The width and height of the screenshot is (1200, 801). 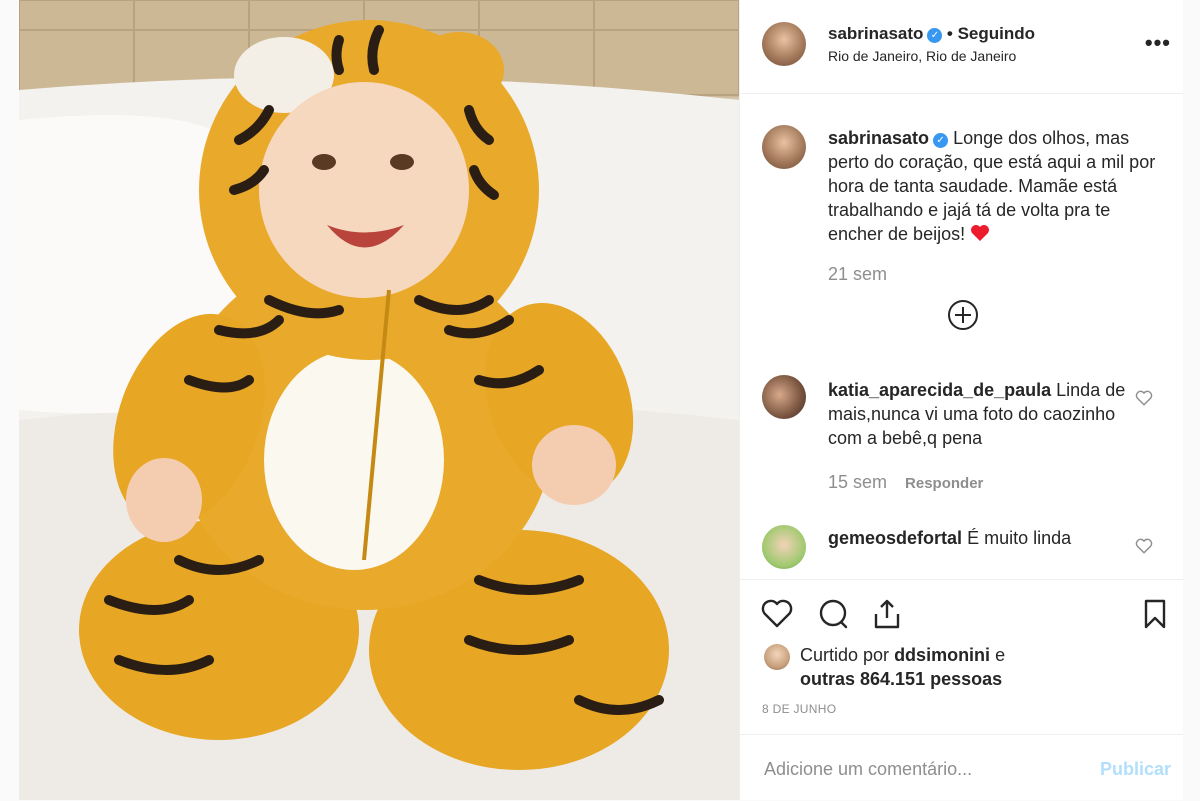 I want to click on load-more-comments-icon, so click(x=963, y=315).